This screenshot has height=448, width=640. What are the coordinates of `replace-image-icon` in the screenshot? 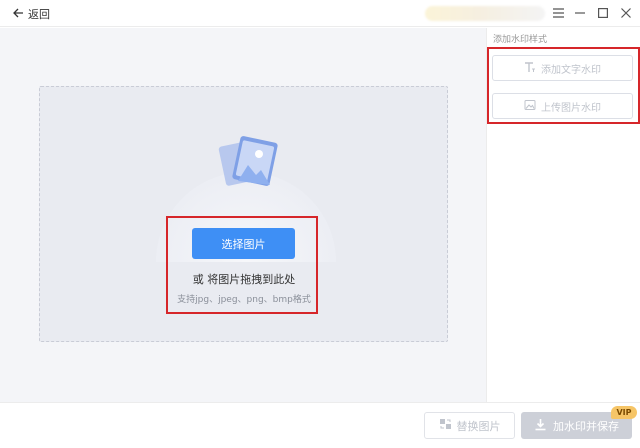 It's located at (445, 425).